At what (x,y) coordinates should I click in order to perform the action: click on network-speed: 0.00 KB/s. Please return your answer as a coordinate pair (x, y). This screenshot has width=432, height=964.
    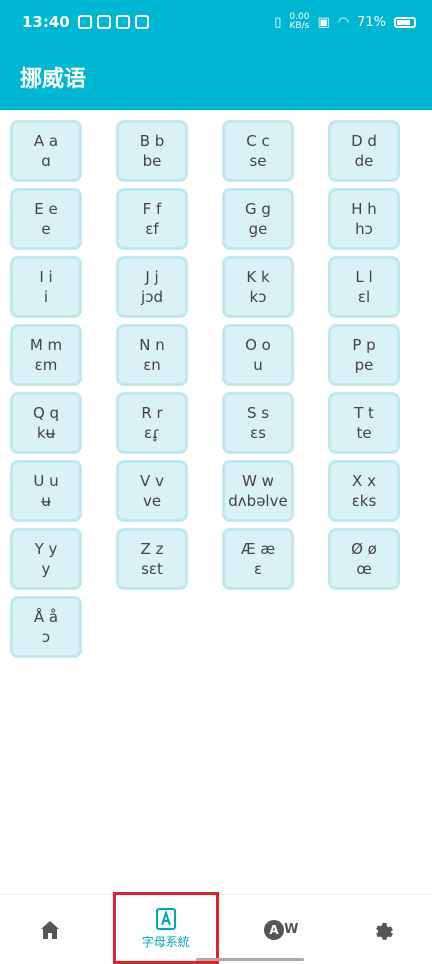
    Looking at the image, I should click on (299, 22).